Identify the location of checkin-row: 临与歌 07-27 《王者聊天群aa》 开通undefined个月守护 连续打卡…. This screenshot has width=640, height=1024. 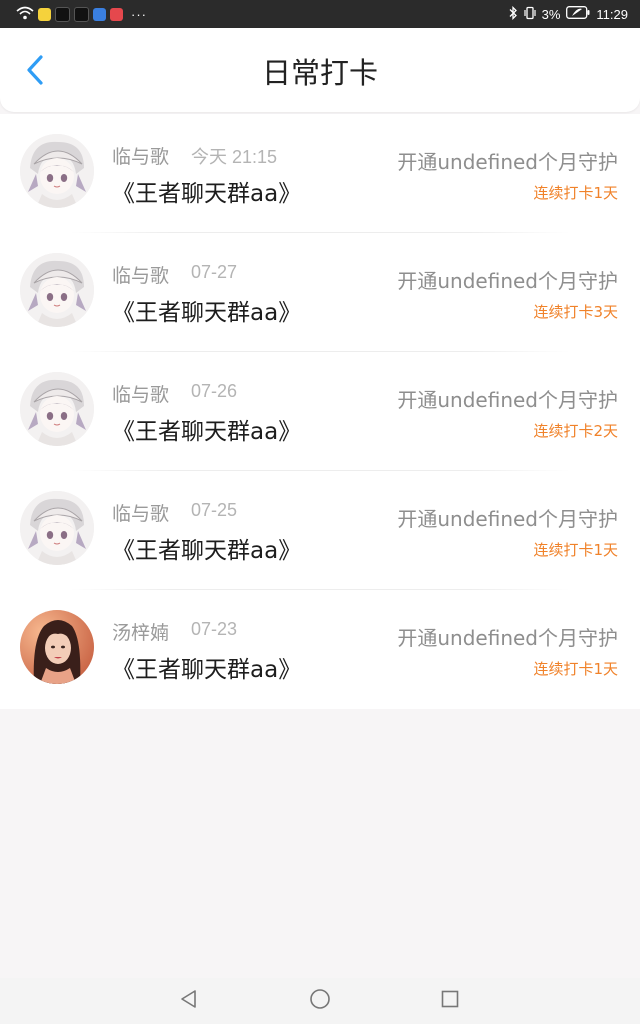
(320, 292).